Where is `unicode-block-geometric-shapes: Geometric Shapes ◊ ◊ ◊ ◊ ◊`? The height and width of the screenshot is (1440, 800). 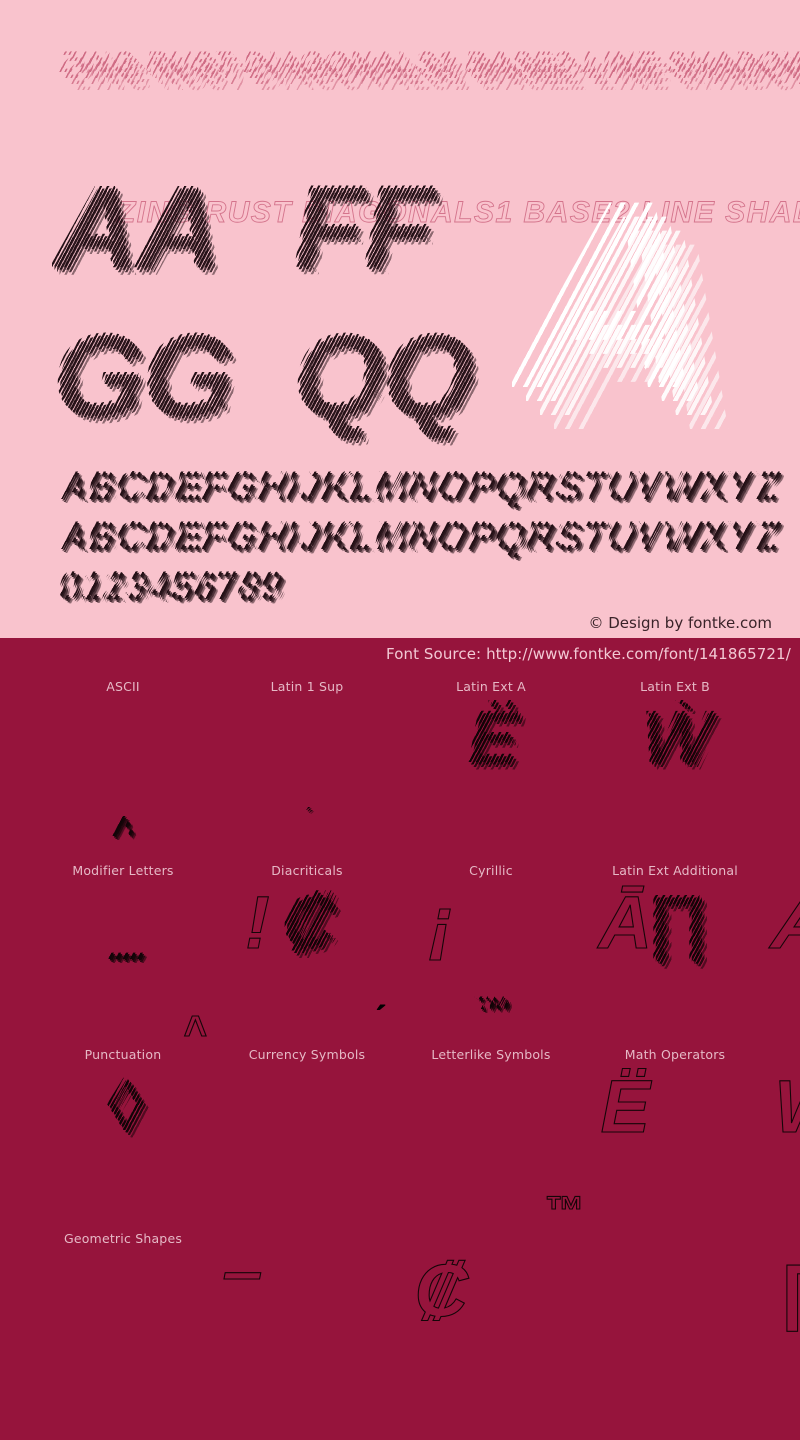
unicode-block-geometric-shapes: Geometric Shapes ◊ ◊ ◊ ◊ ◊ is located at coordinates (149, 1254).